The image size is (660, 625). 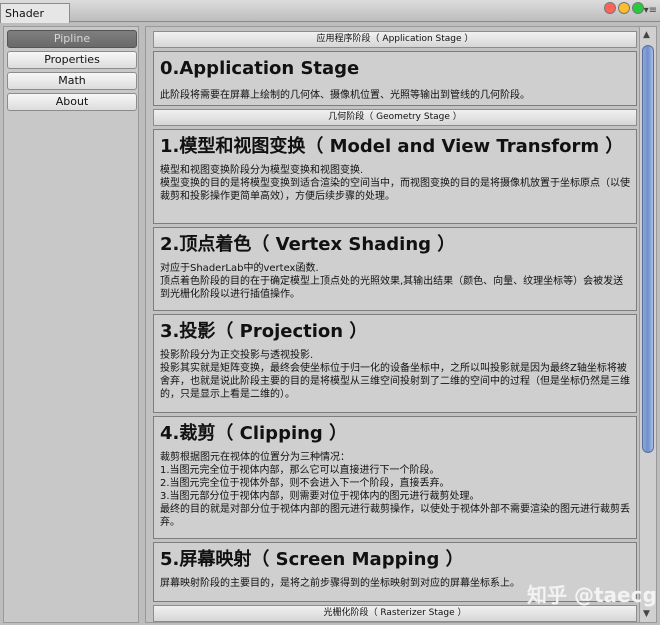 I want to click on card-title: 0.Application Stage, so click(x=260, y=68).